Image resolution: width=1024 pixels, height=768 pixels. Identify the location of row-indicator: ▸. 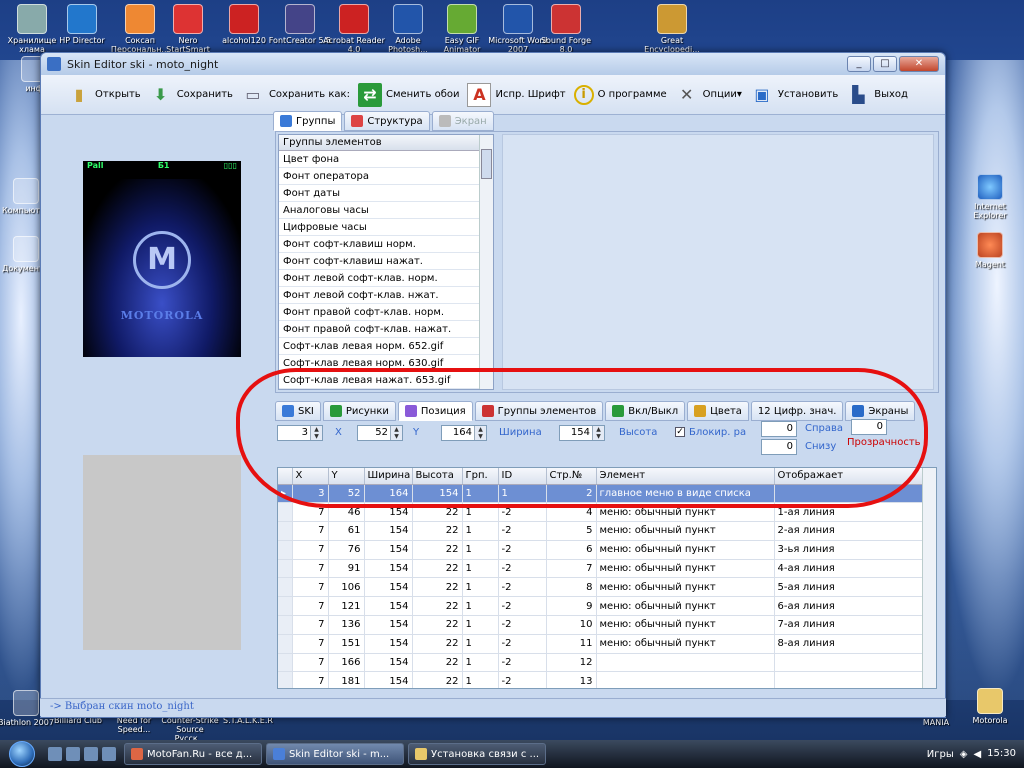
(285, 494).